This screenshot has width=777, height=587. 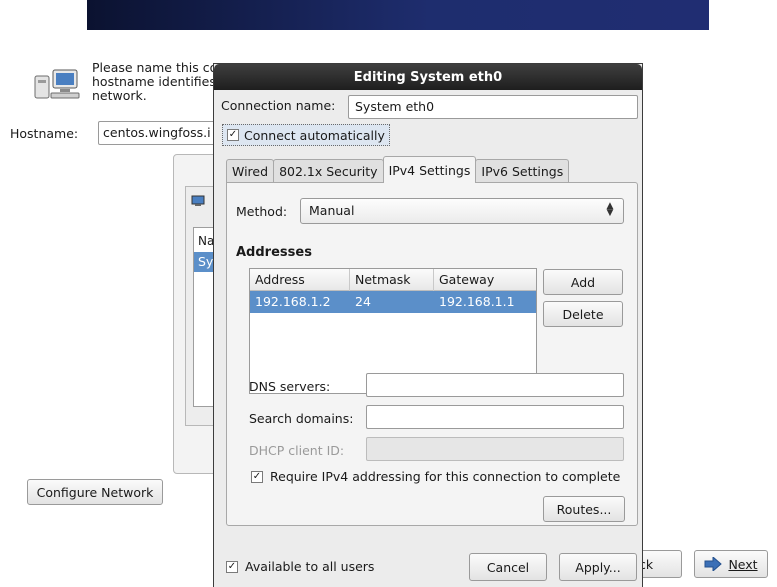 What do you see at coordinates (155, 68) in the screenshot?
I see `intro-line: Please name this co` at bounding box center [155, 68].